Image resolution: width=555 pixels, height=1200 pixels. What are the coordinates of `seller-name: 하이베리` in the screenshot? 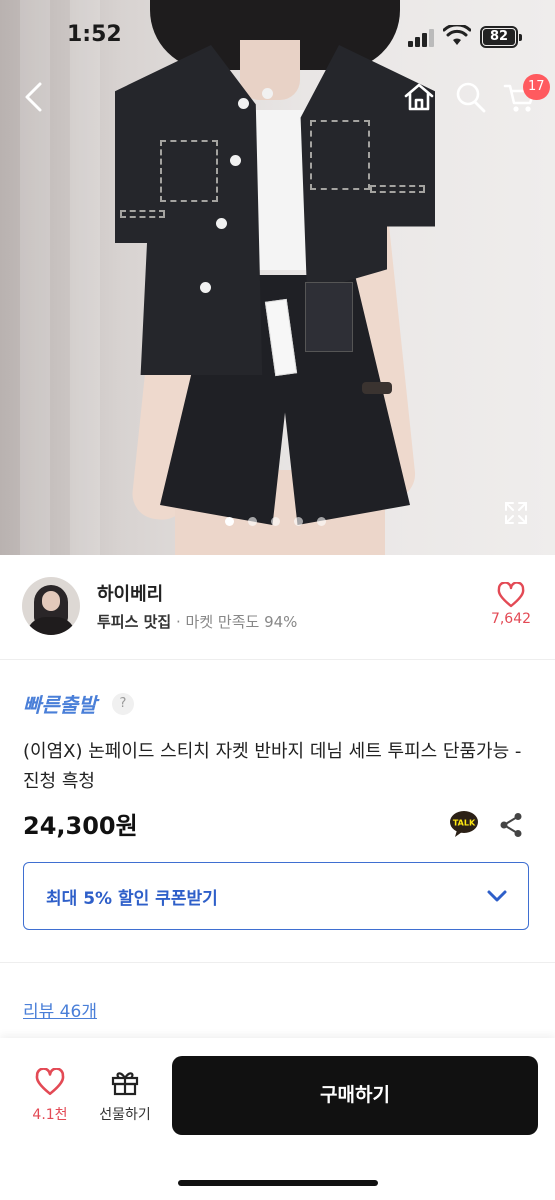 It's located at (130, 593).